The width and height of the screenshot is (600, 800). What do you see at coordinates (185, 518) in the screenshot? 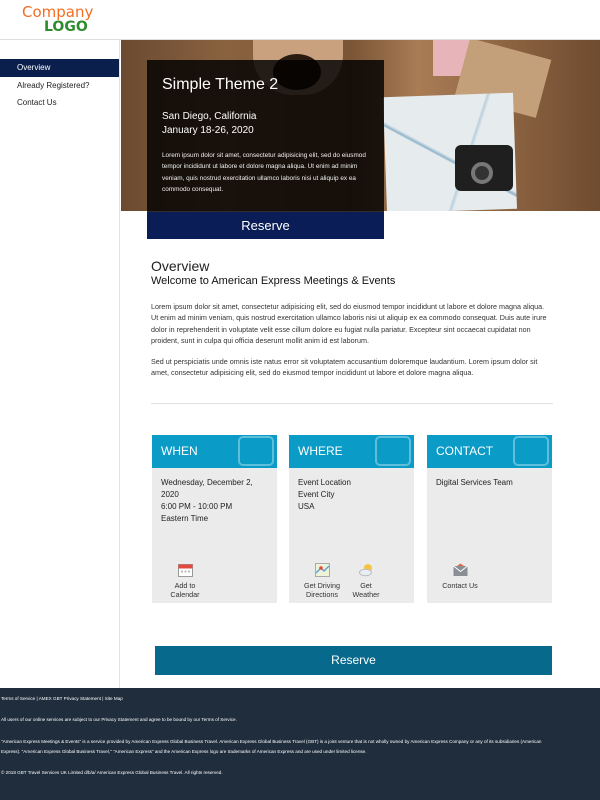
I see `event-timezone: Eastern Time` at bounding box center [185, 518].